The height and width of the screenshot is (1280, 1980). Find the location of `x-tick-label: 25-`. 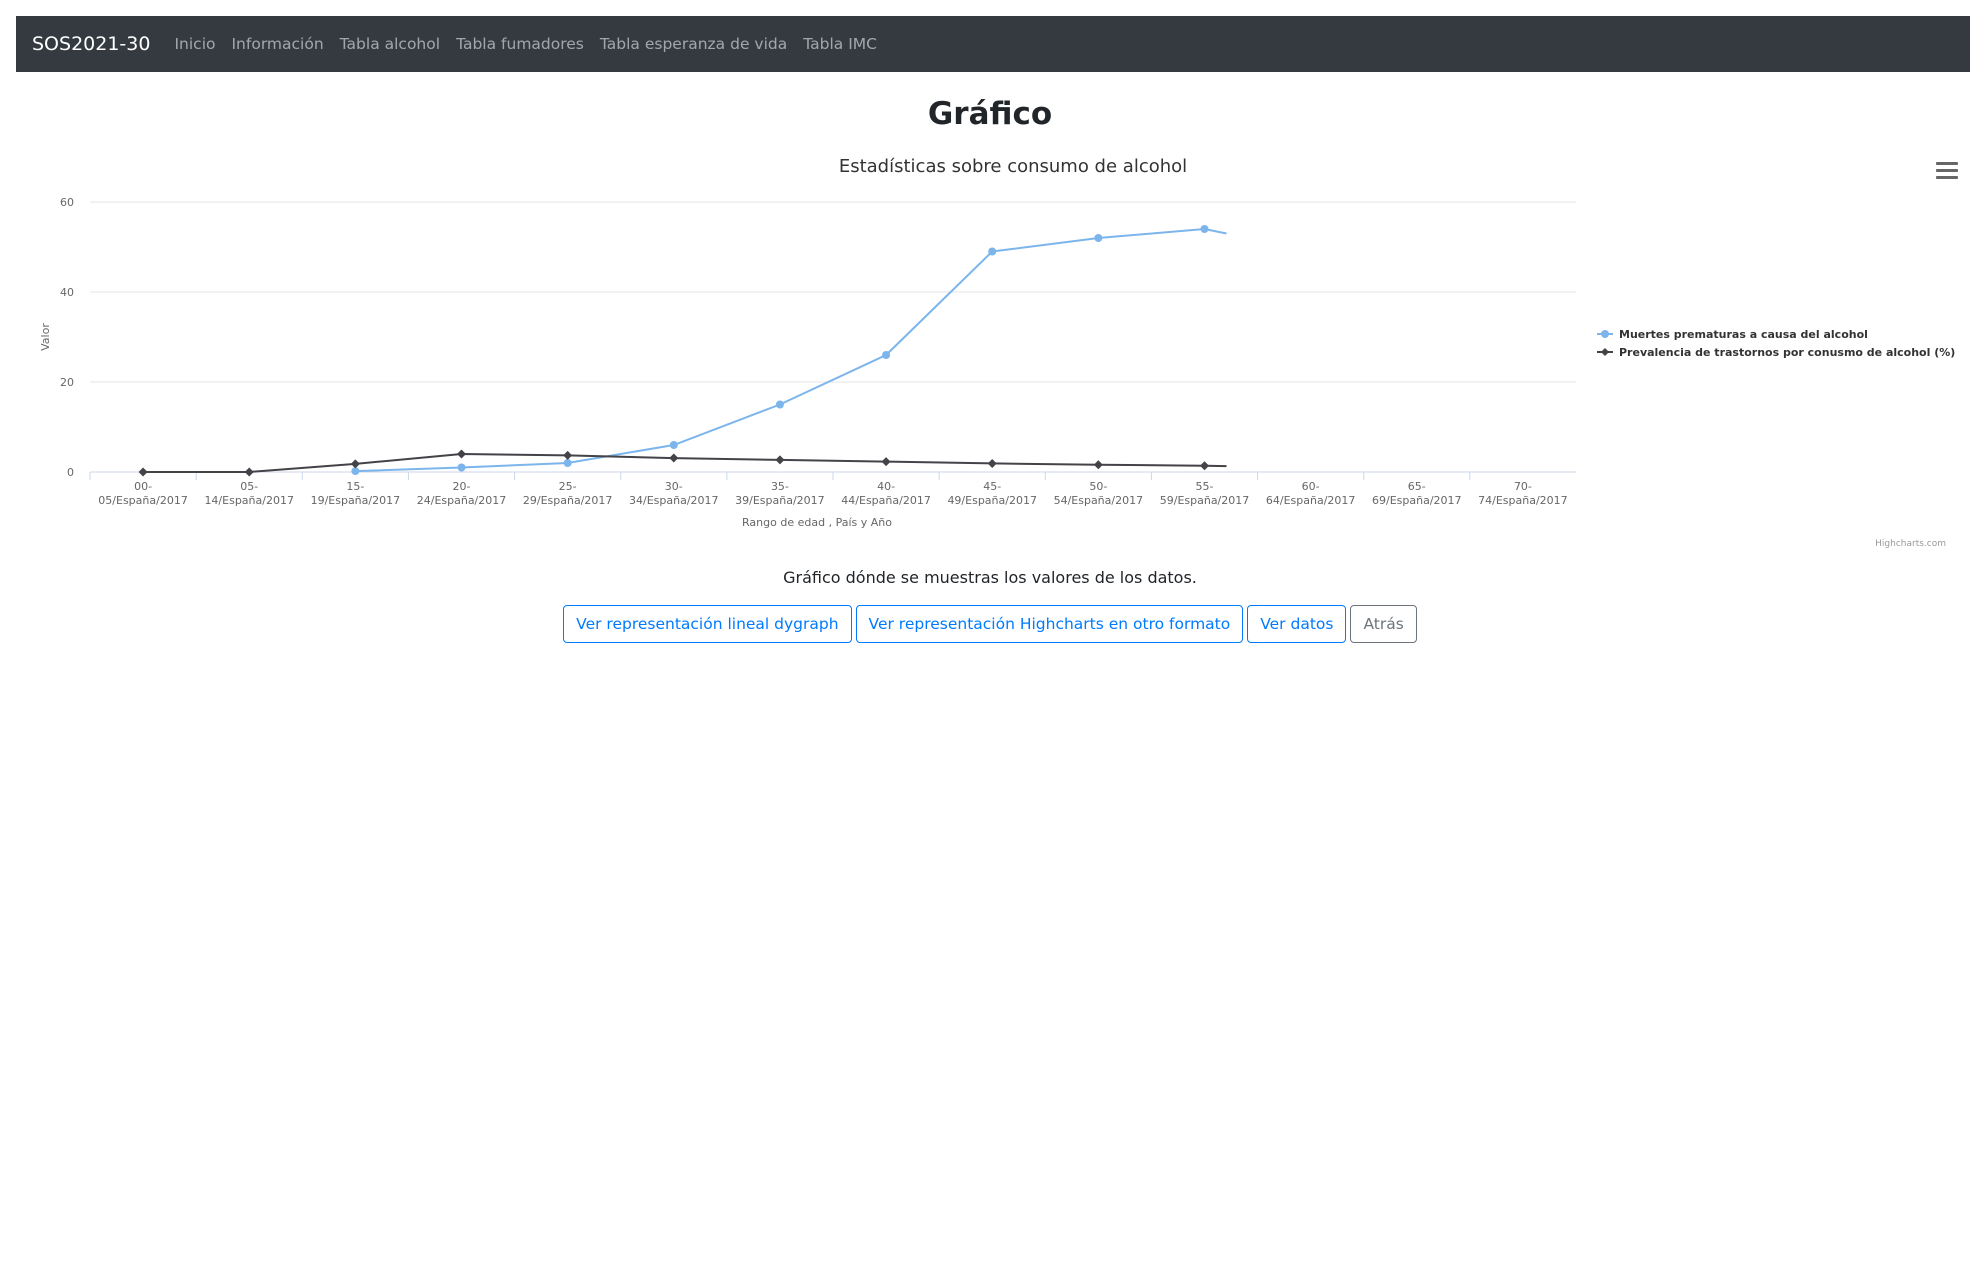

x-tick-label: 25- is located at coordinates (568, 486).